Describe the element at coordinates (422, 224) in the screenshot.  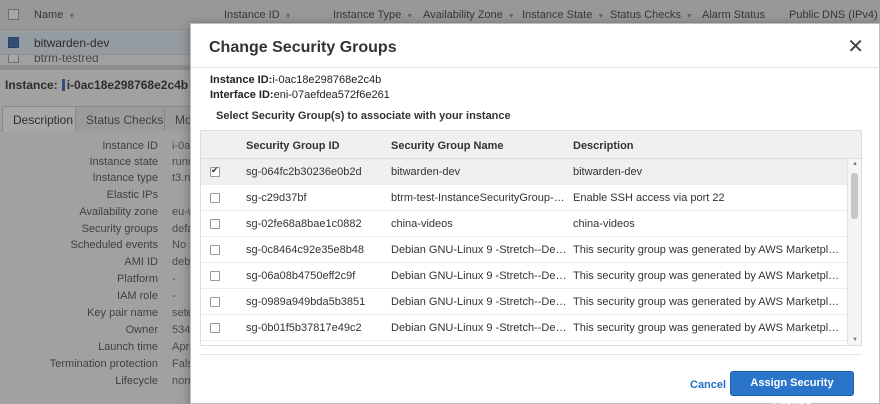
I see `group-name: china-videos` at that location.